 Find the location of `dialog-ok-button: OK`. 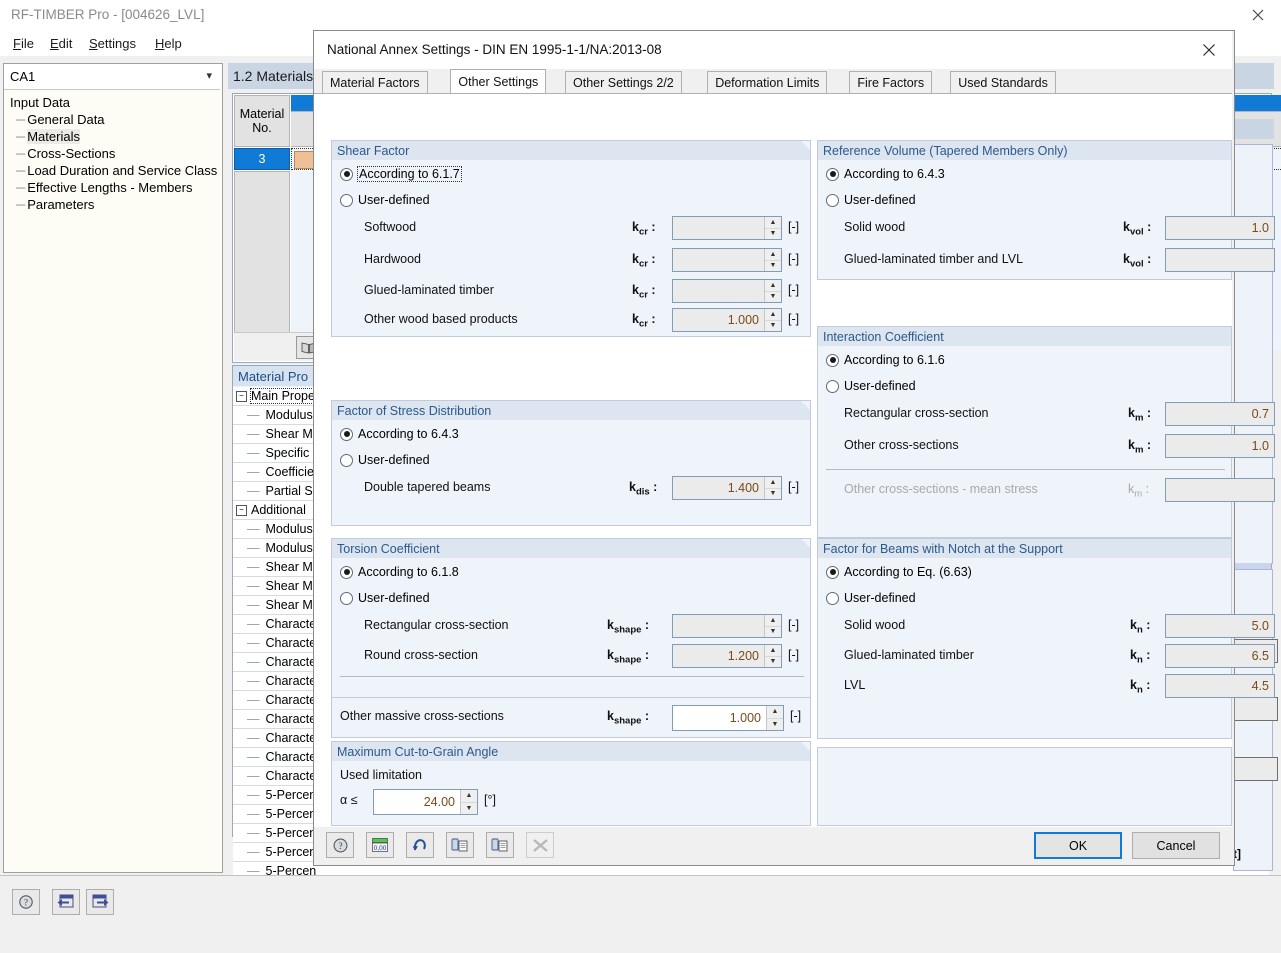

dialog-ok-button: OK is located at coordinates (1078, 845).